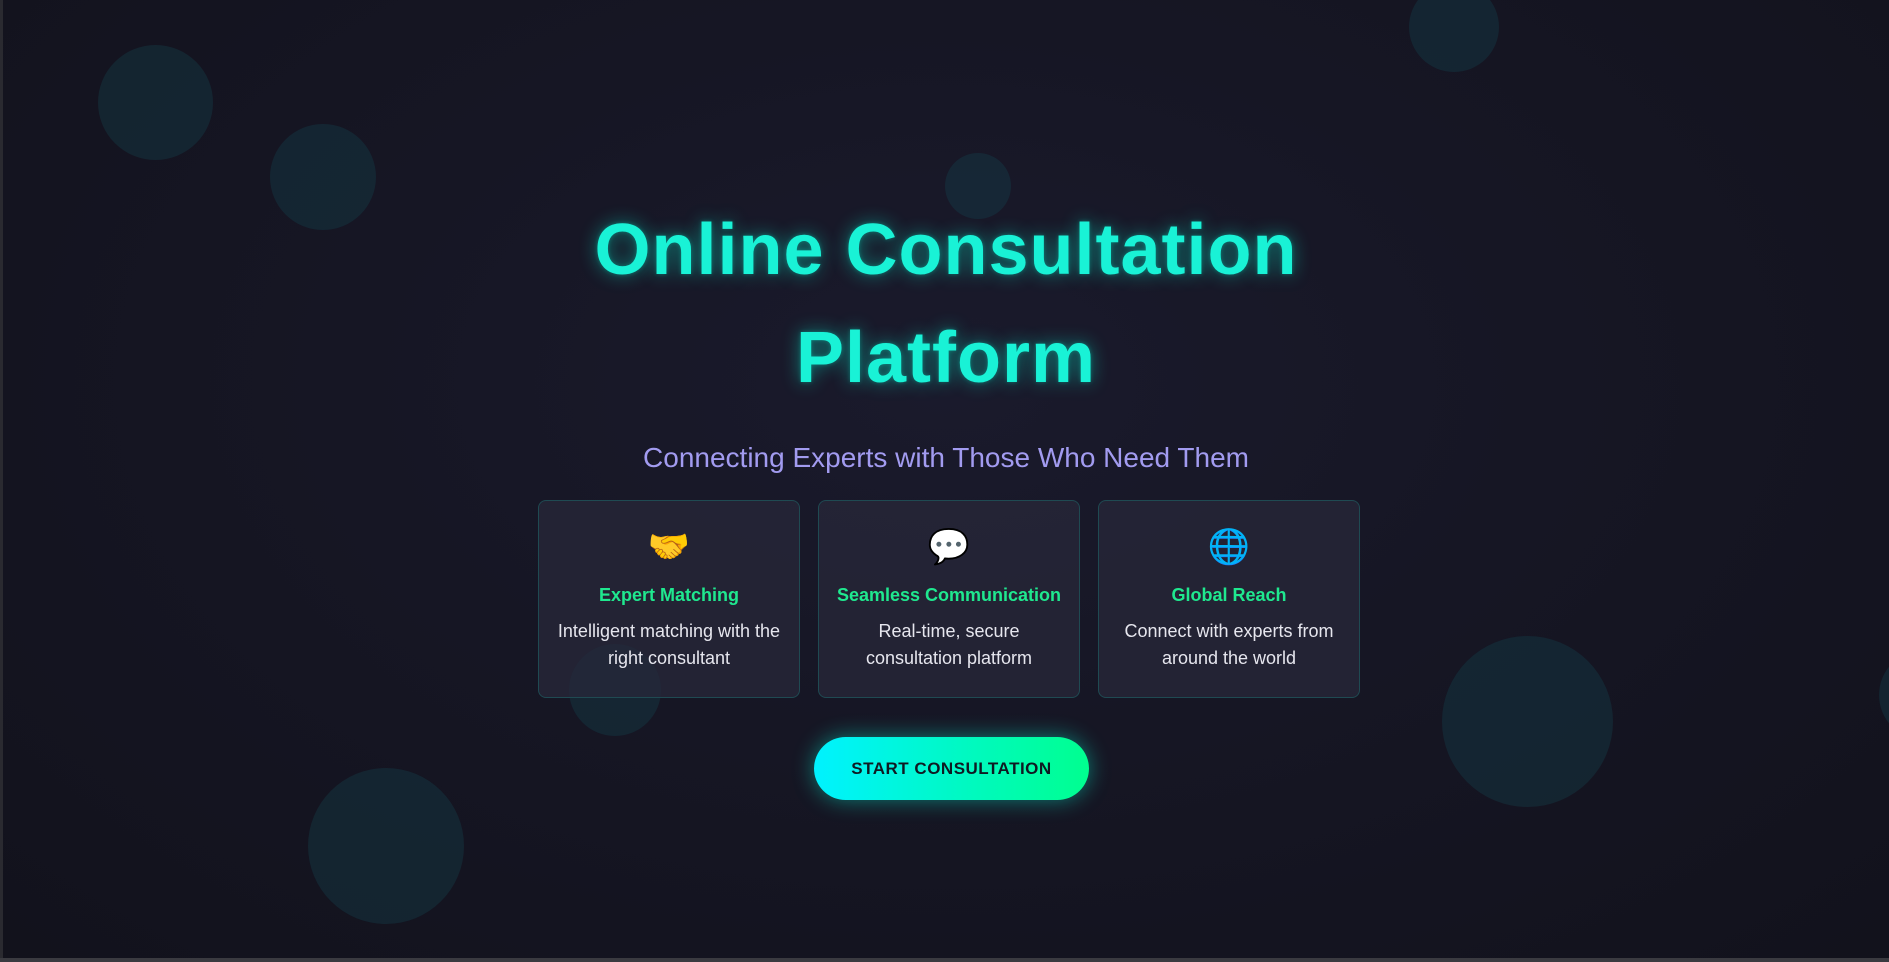 The width and height of the screenshot is (1889, 962). What do you see at coordinates (669, 547) in the screenshot?
I see `handshake-icon: 🤝` at bounding box center [669, 547].